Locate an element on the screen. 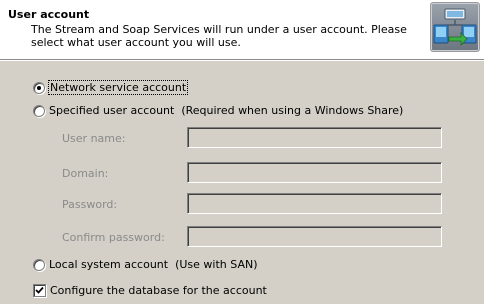 The width and height of the screenshot is (484, 304). configure-db-label: Configure the database for the account is located at coordinates (158, 290).